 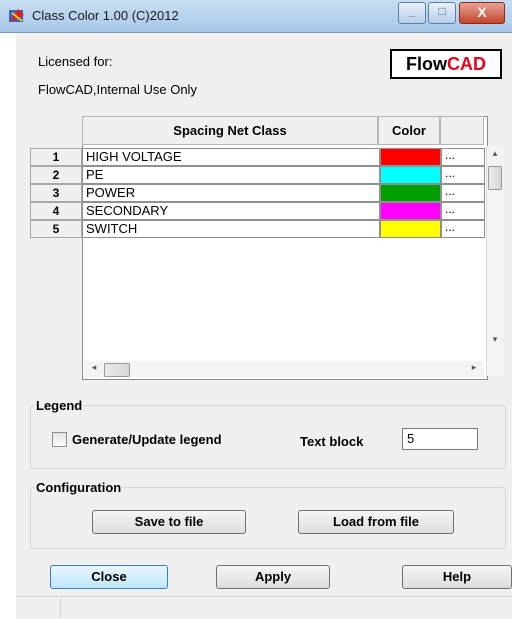 I want to click on help-button: Help, so click(x=457, y=577).